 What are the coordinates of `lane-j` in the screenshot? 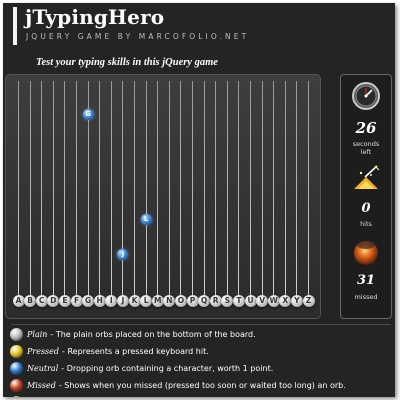 It's located at (123, 190).